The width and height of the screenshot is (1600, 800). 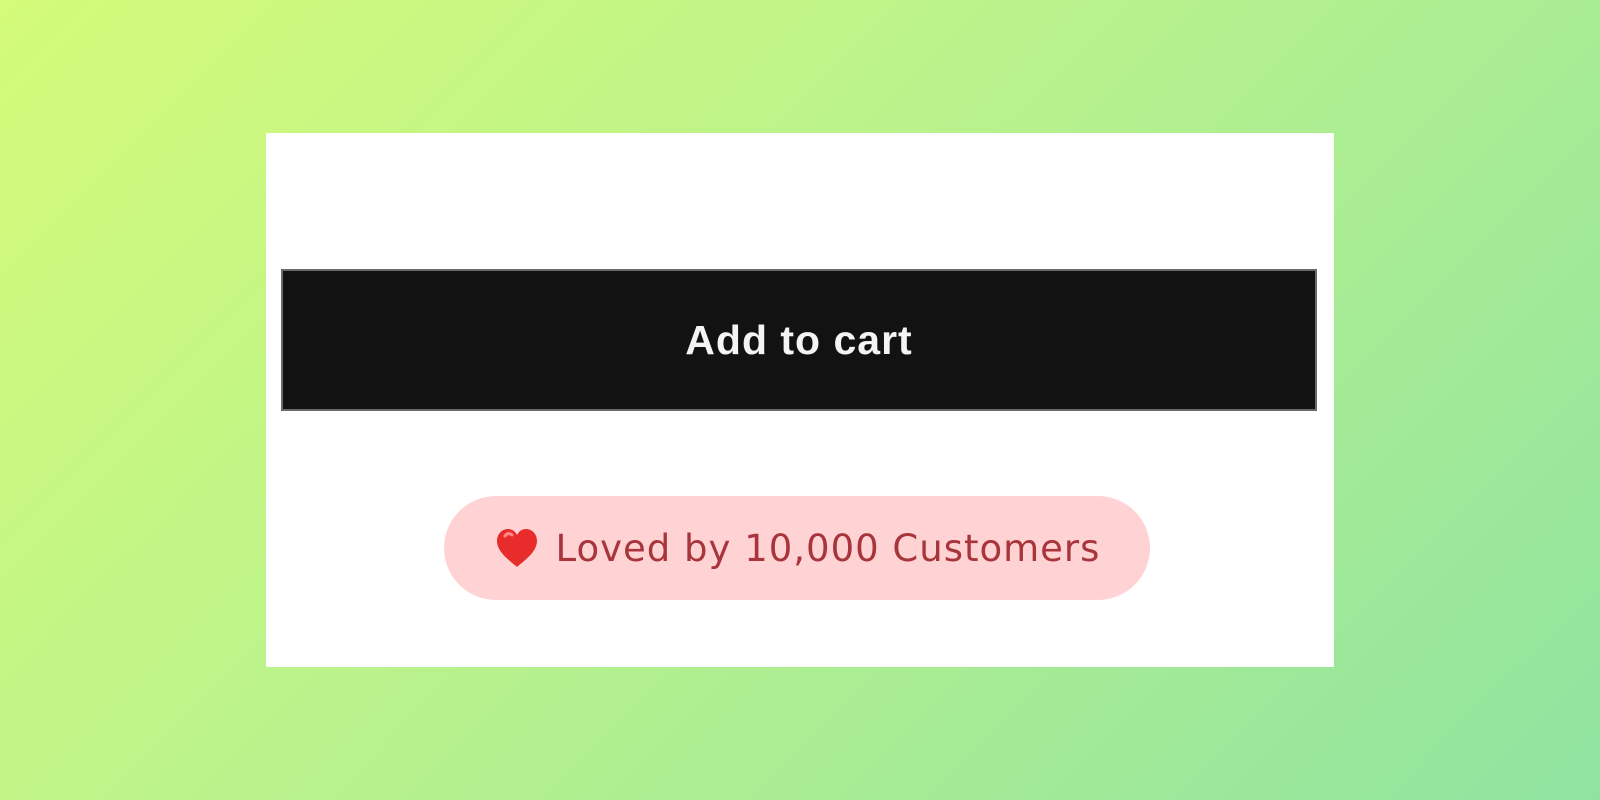 I want to click on customer-love-text: Loved by 10,000 Customers, so click(x=828, y=548).